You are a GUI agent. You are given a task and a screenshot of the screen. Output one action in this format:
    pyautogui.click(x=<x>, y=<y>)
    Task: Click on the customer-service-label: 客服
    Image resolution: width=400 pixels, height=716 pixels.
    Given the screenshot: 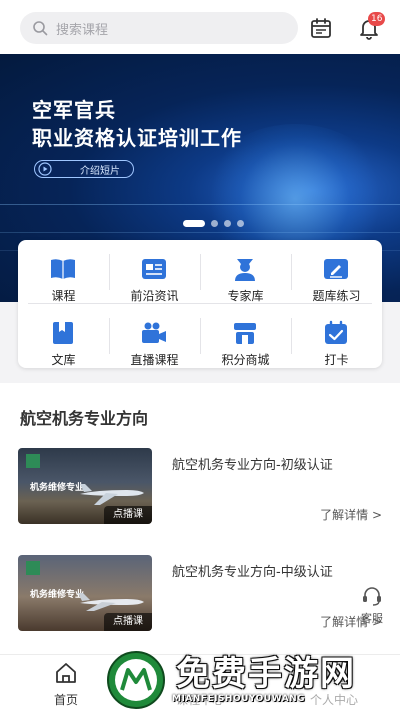 What is the action you would take?
    pyautogui.click(x=372, y=618)
    